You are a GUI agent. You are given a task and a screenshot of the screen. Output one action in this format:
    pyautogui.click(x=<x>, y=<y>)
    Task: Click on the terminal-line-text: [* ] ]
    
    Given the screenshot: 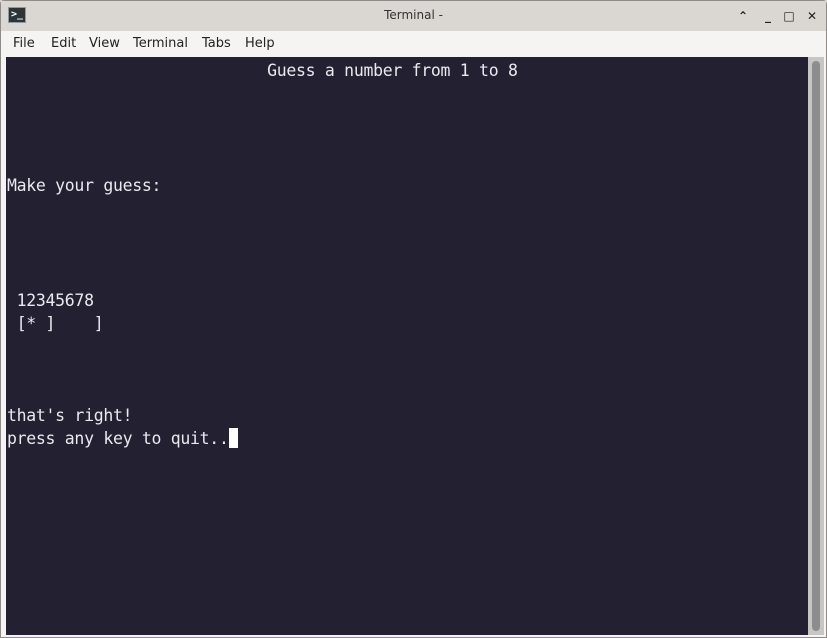 What is the action you would take?
    pyautogui.click(x=55, y=323)
    